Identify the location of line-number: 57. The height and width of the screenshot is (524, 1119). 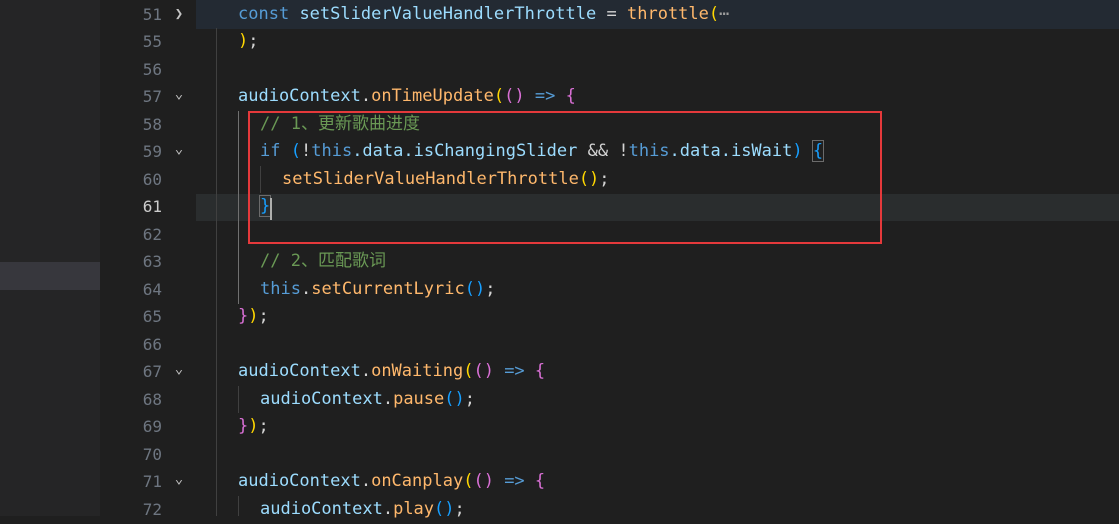
(152, 96).